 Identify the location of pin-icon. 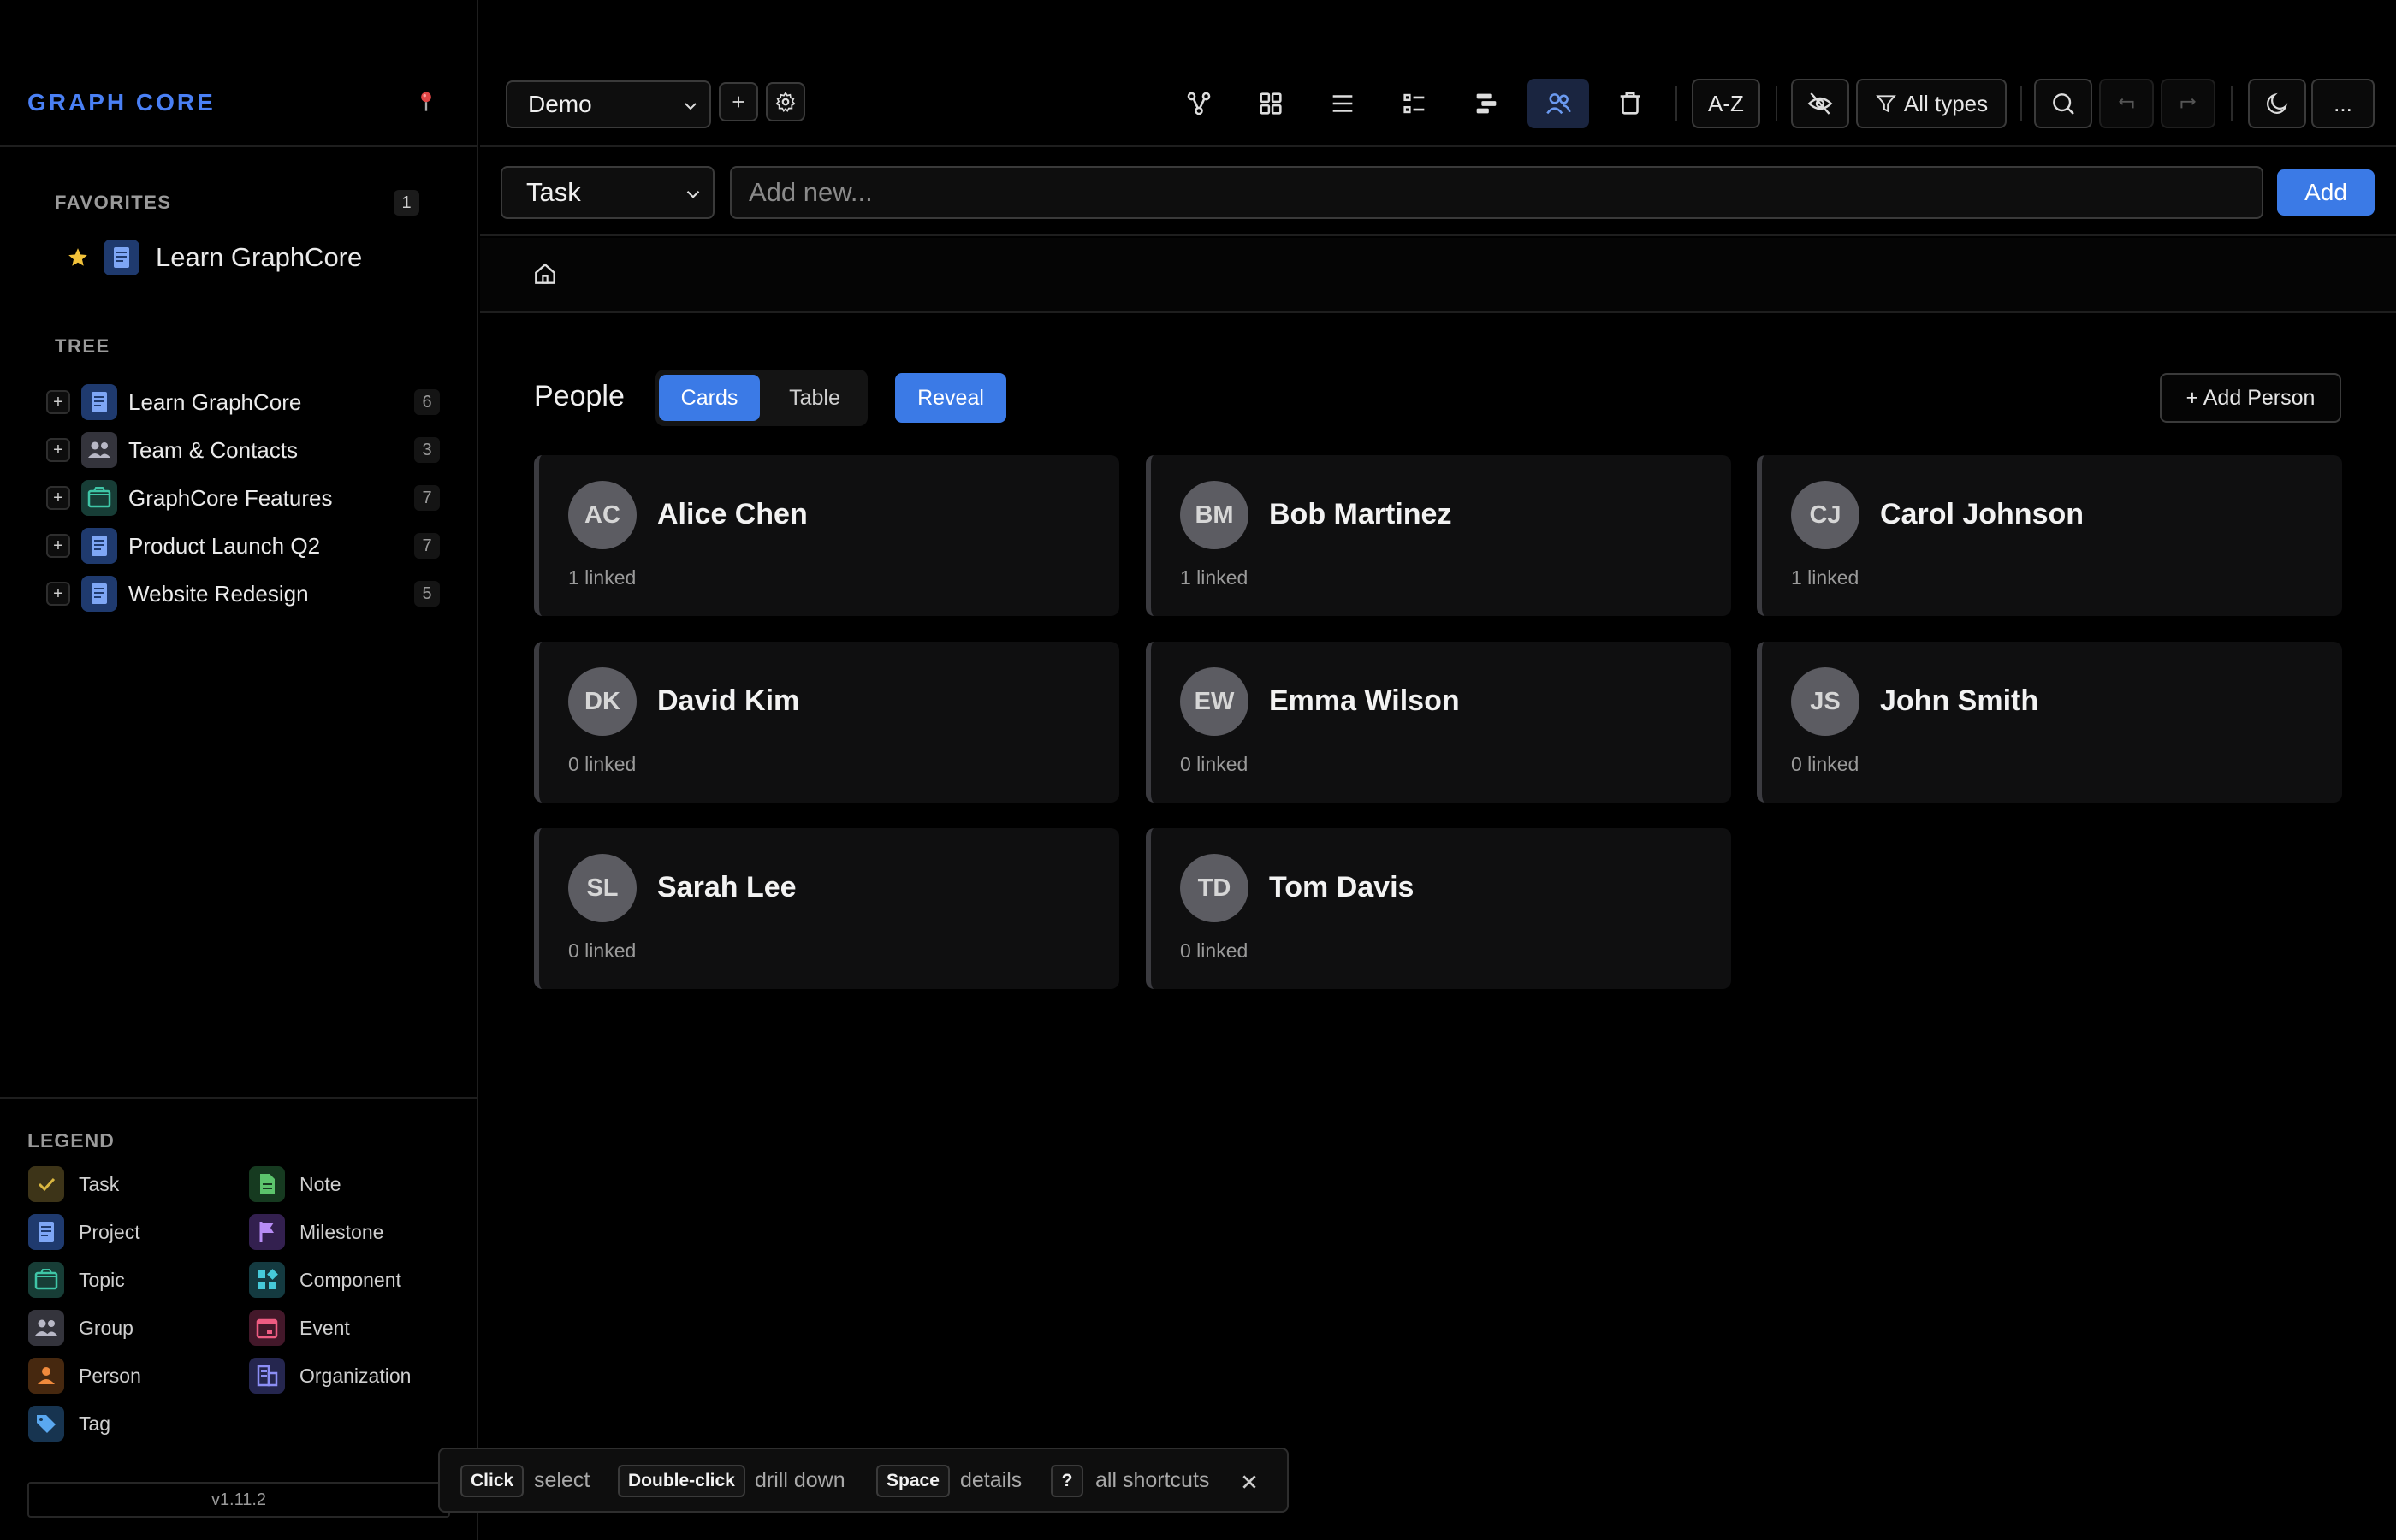
(426, 101).